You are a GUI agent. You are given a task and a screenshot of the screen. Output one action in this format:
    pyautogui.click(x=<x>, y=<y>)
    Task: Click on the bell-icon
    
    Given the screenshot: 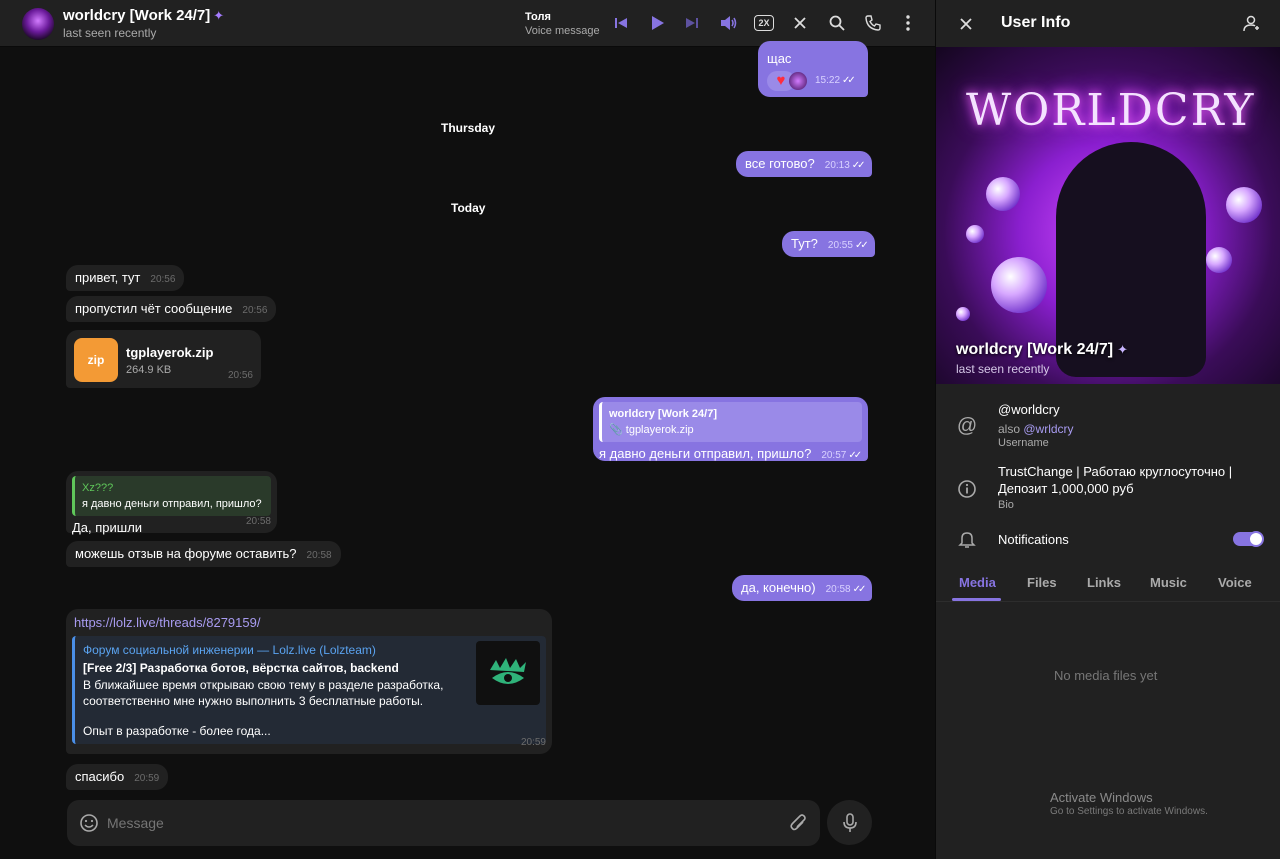 What is the action you would take?
    pyautogui.click(x=967, y=539)
    